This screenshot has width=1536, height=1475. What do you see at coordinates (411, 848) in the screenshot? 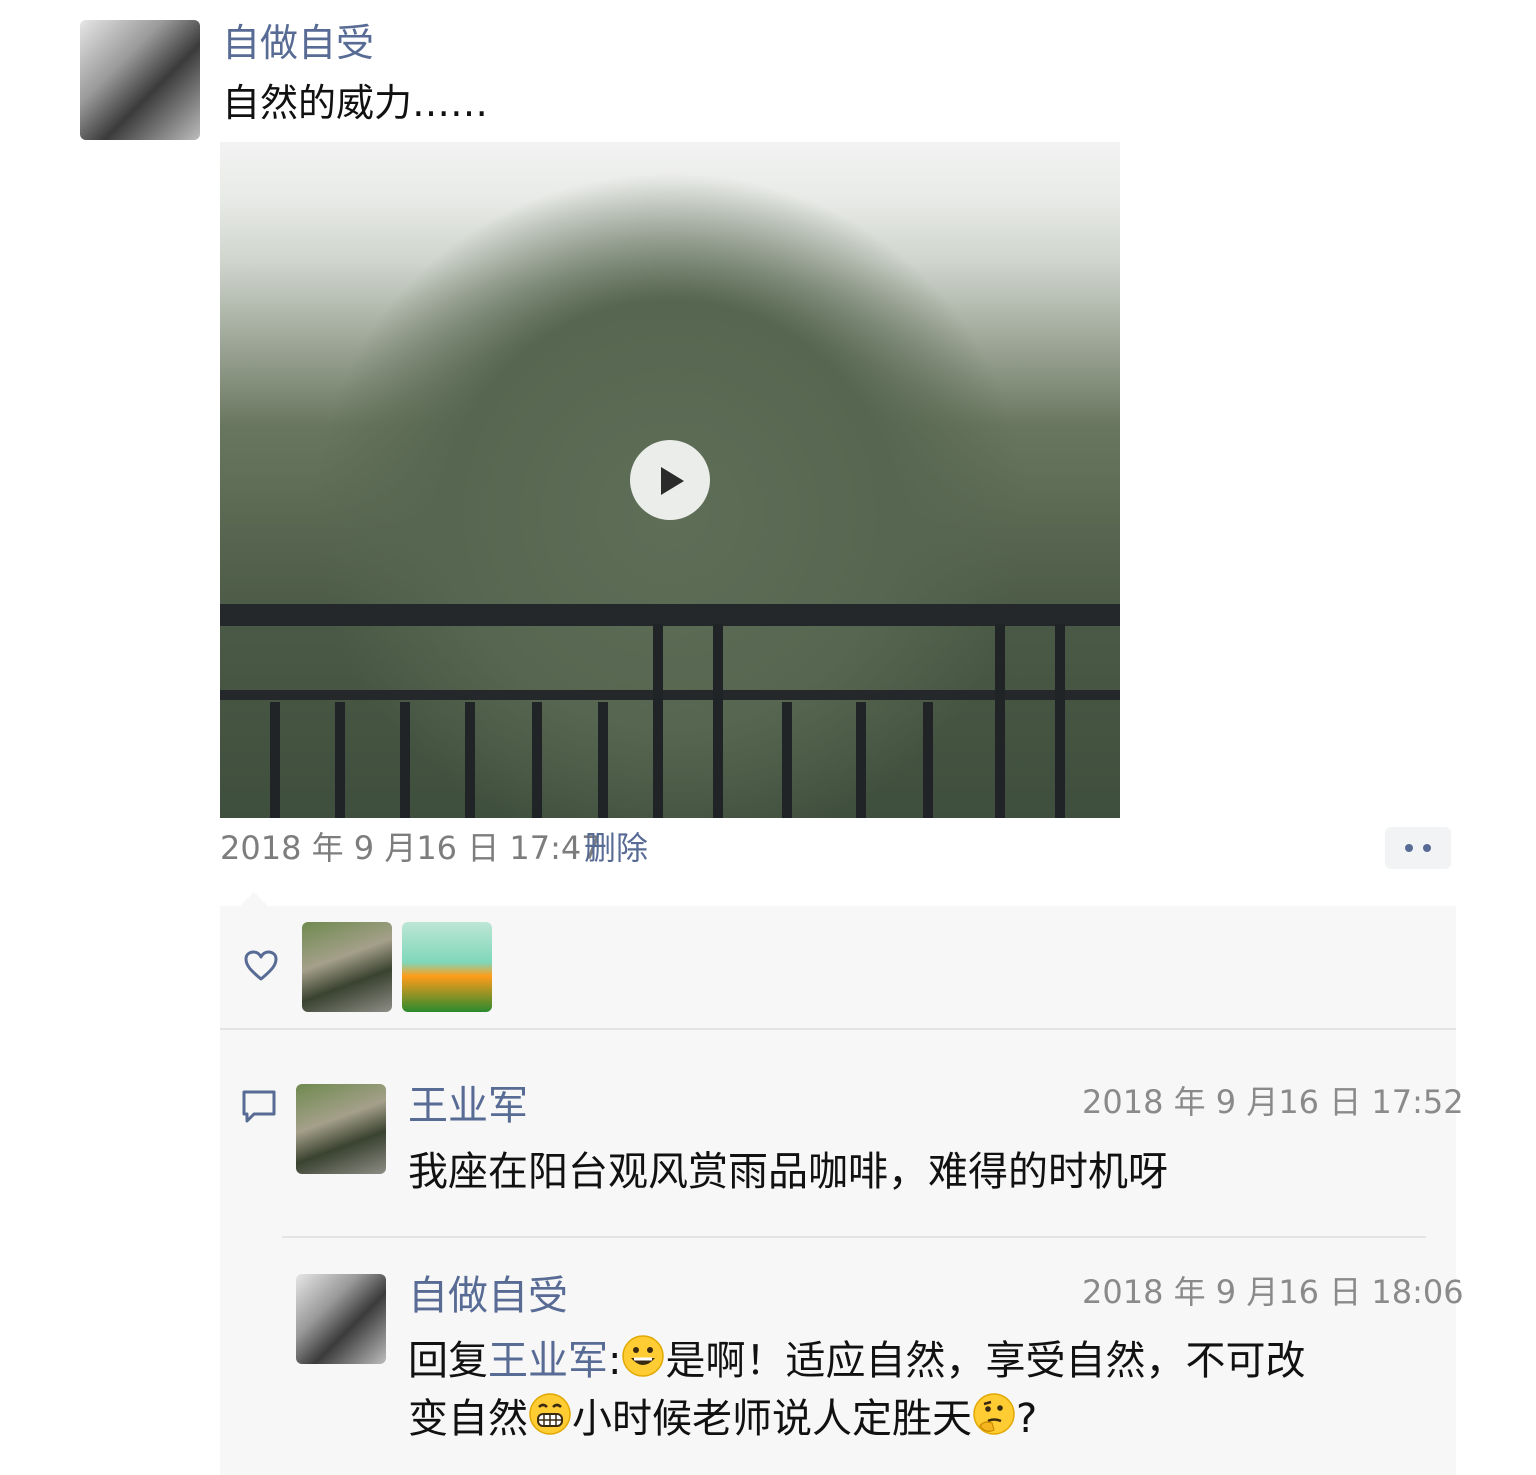
I see `post-timestamp: 2018 年 9 月16 日 17:47` at bounding box center [411, 848].